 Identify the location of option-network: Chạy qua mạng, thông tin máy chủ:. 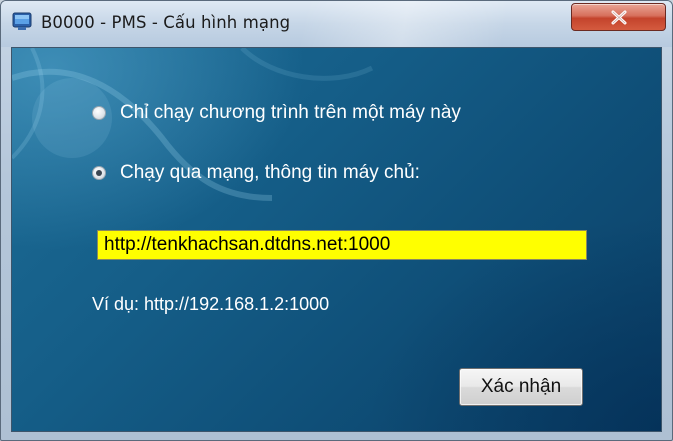
(256, 173).